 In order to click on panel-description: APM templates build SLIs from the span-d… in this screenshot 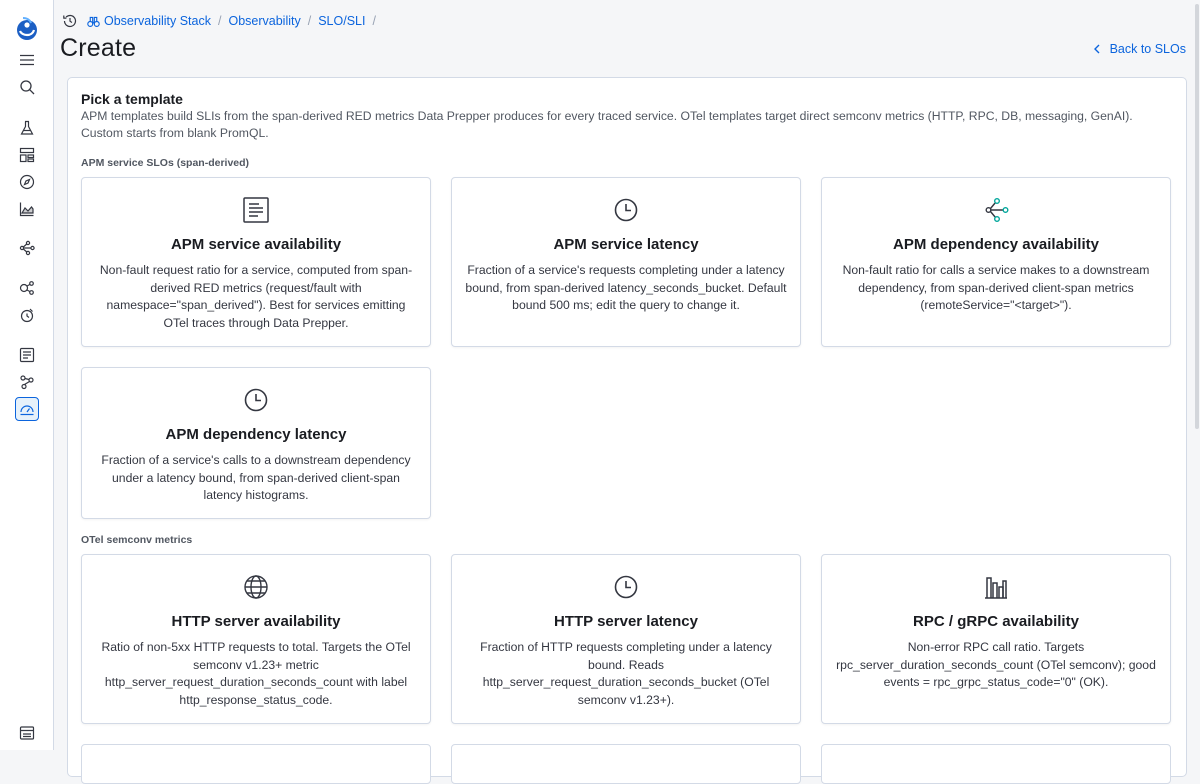, I will do `click(607, 124)`.